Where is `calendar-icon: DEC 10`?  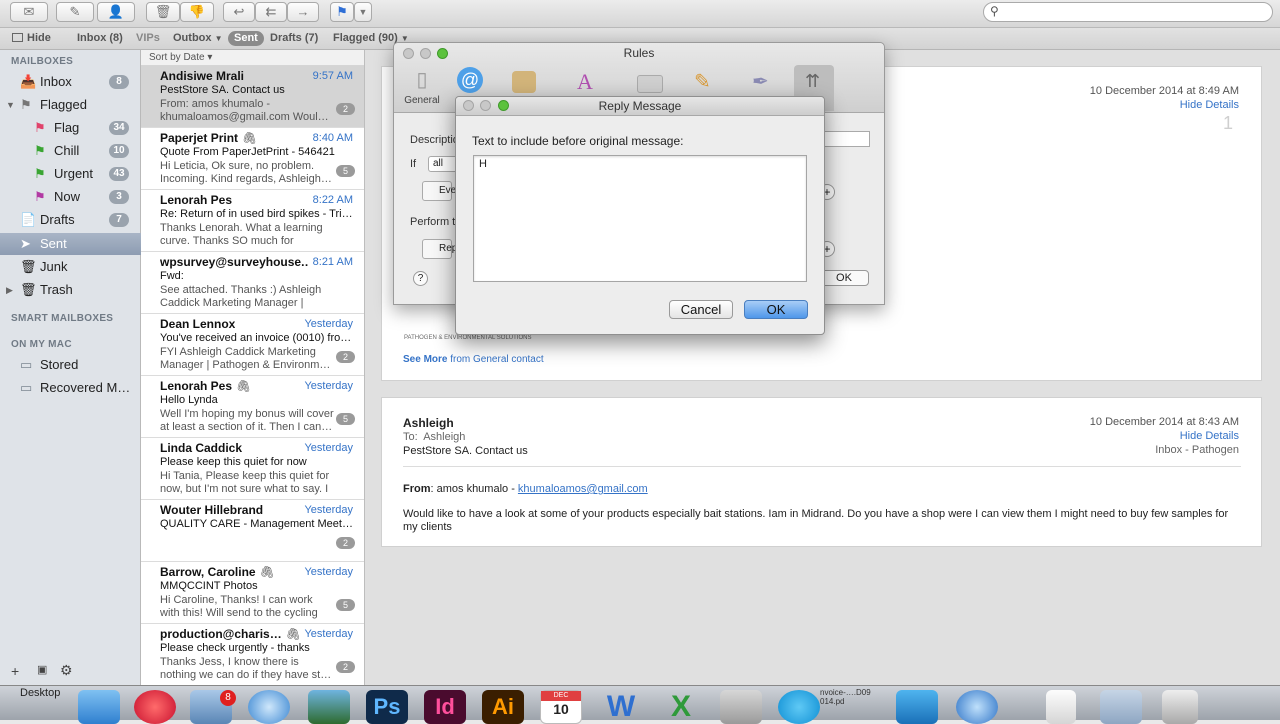 calendar-icon: DEC 10 is located at coordinates (561, 707).